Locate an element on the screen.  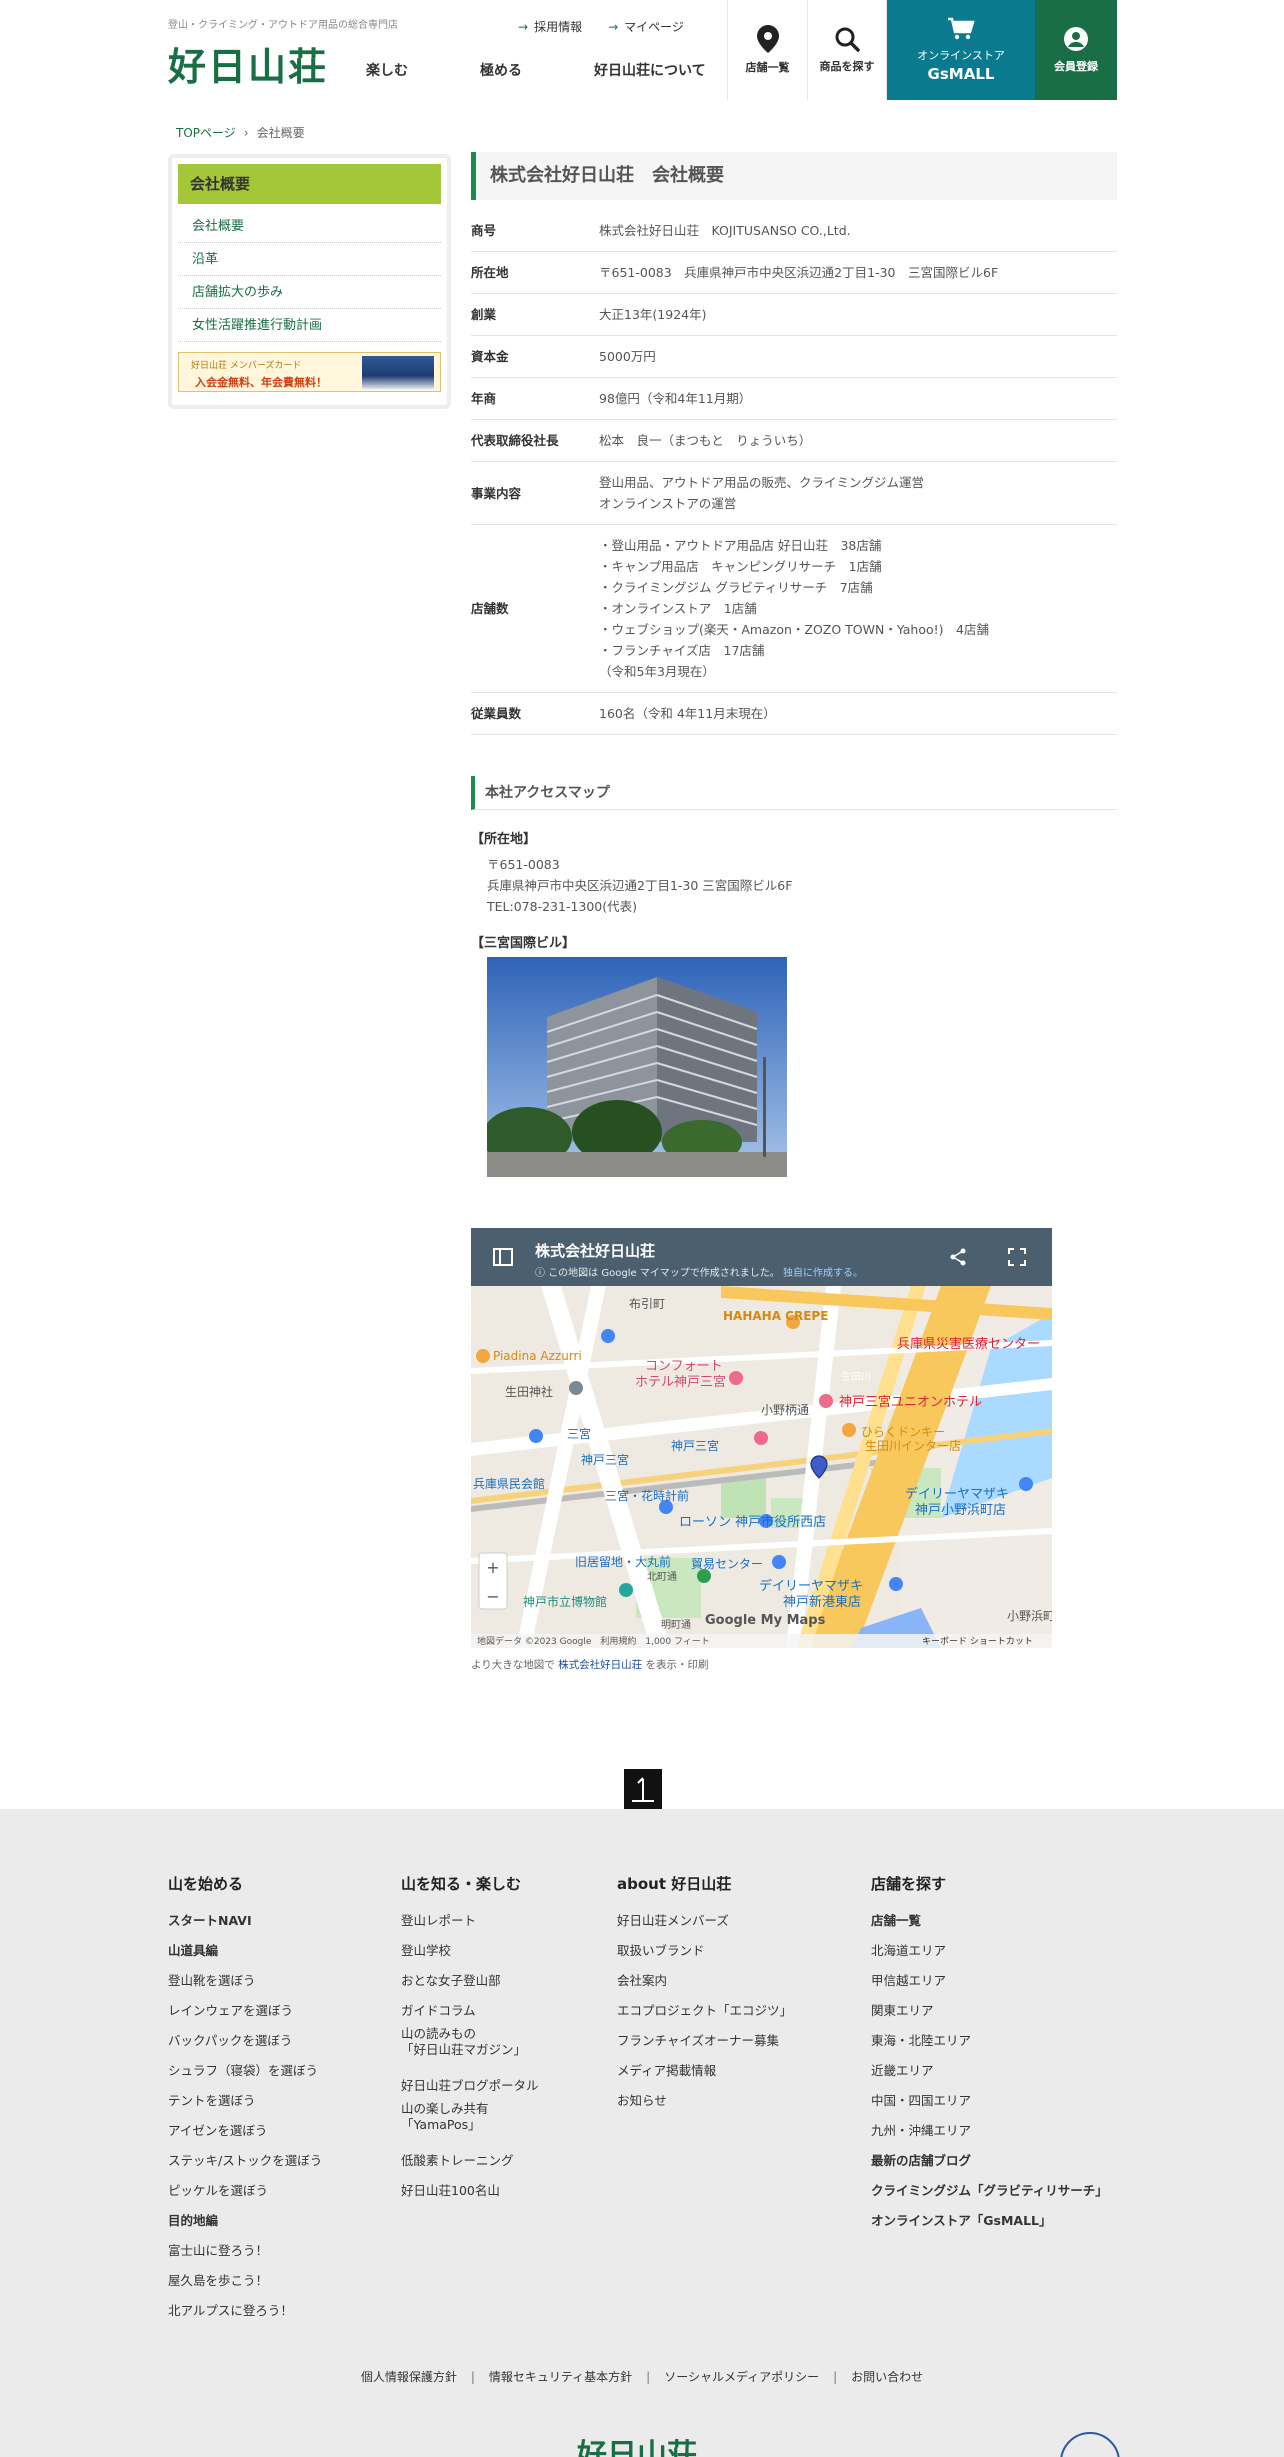
footer-link: バックパックを選ぼう is located at coordinates (245, 2041).